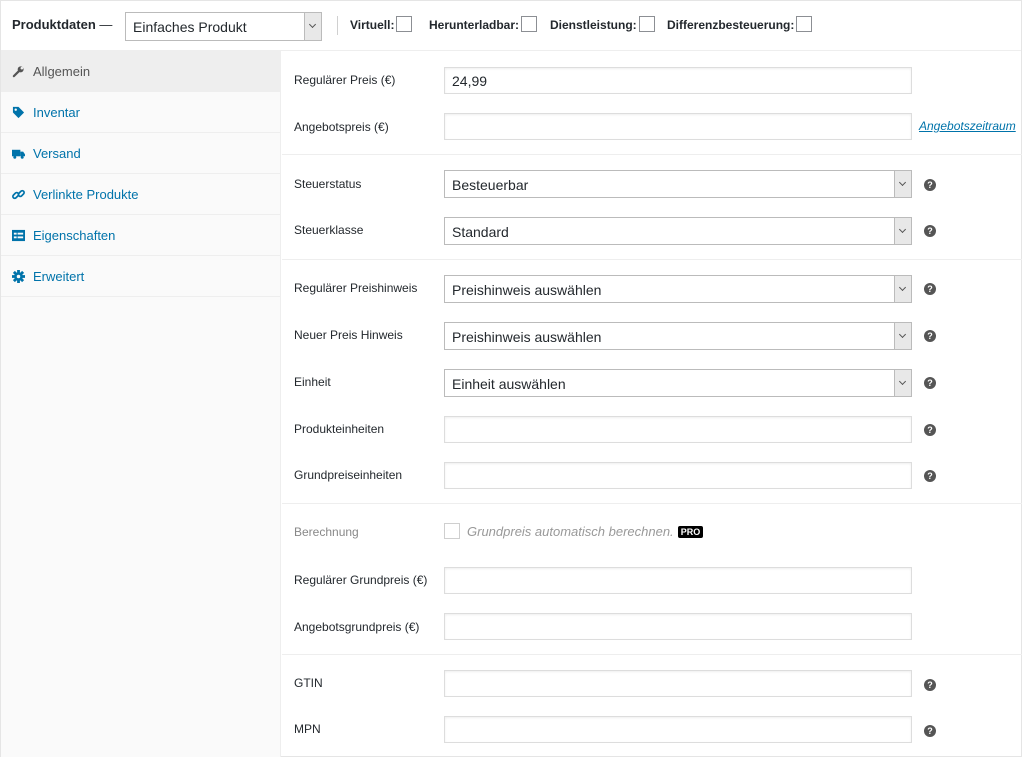  Describe the element at coordinates (804, 24) in the screenshot. I see `differential-taxation-checkbox` at that location.